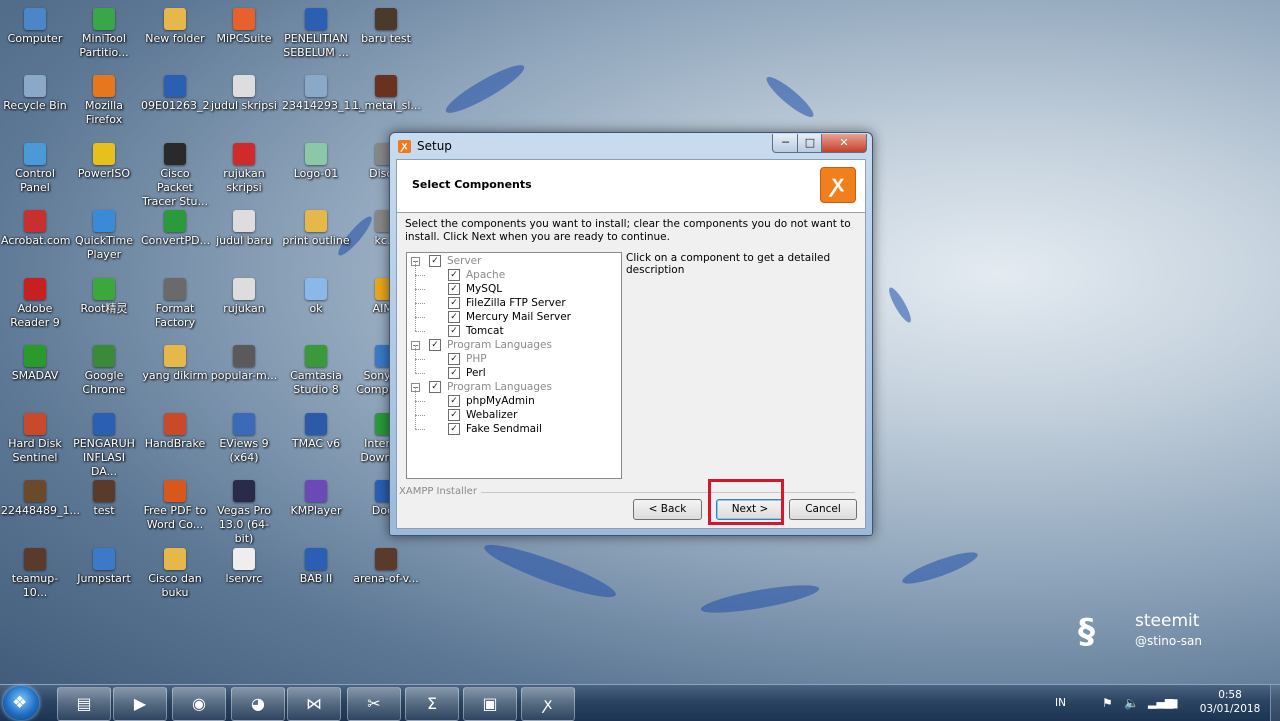 The image size is (1280, 721). Describe the element at coordinates (244, 567) in the screenshot. I see `desktop-icon: lservrc` at that location.